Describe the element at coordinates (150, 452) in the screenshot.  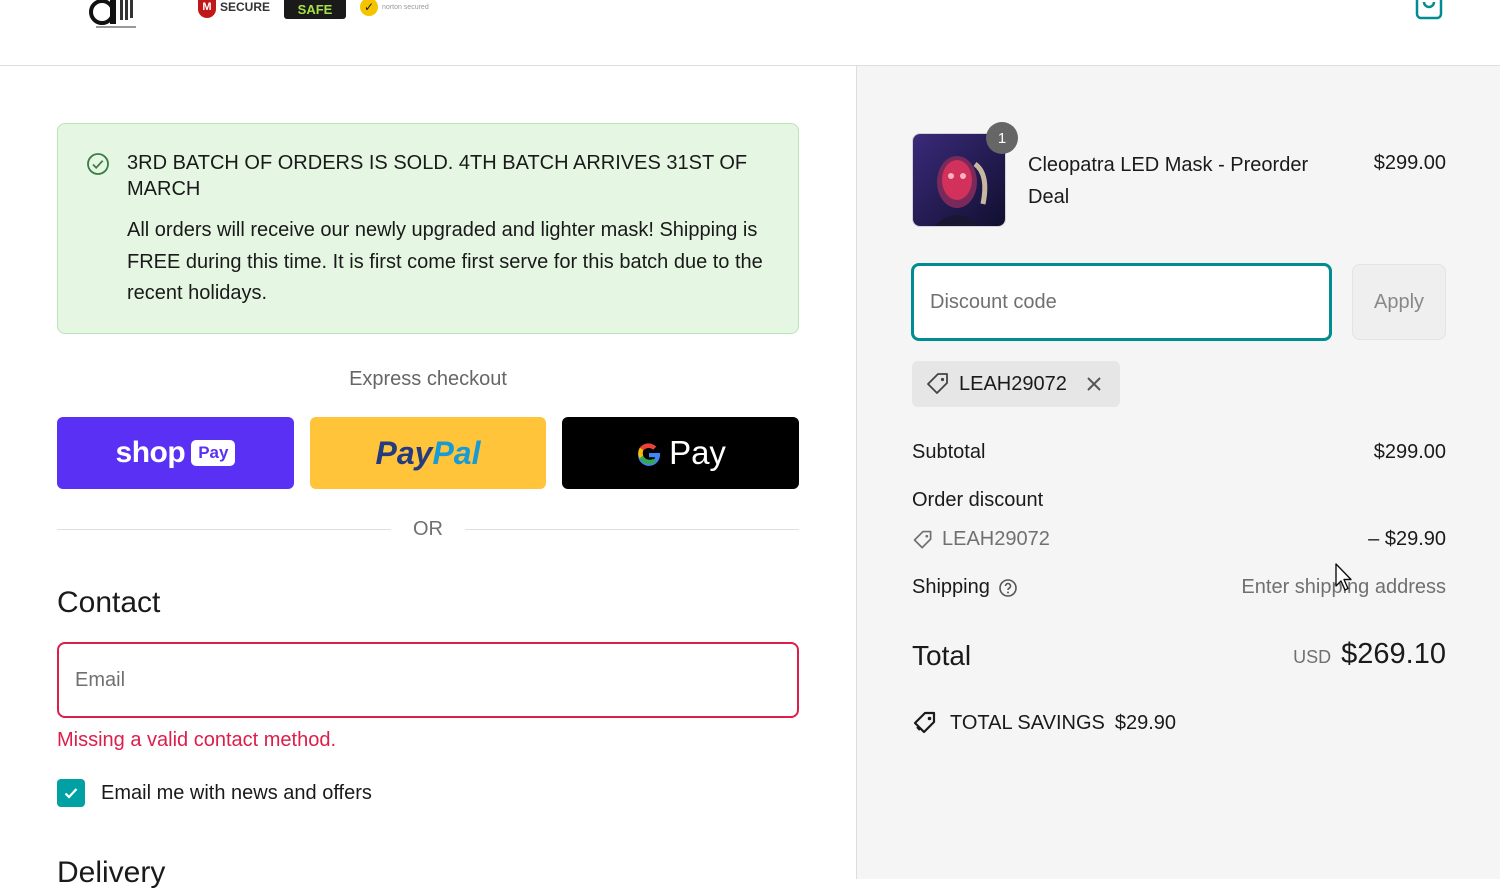
I see `shop-pay-wordmark: shop` at that location.